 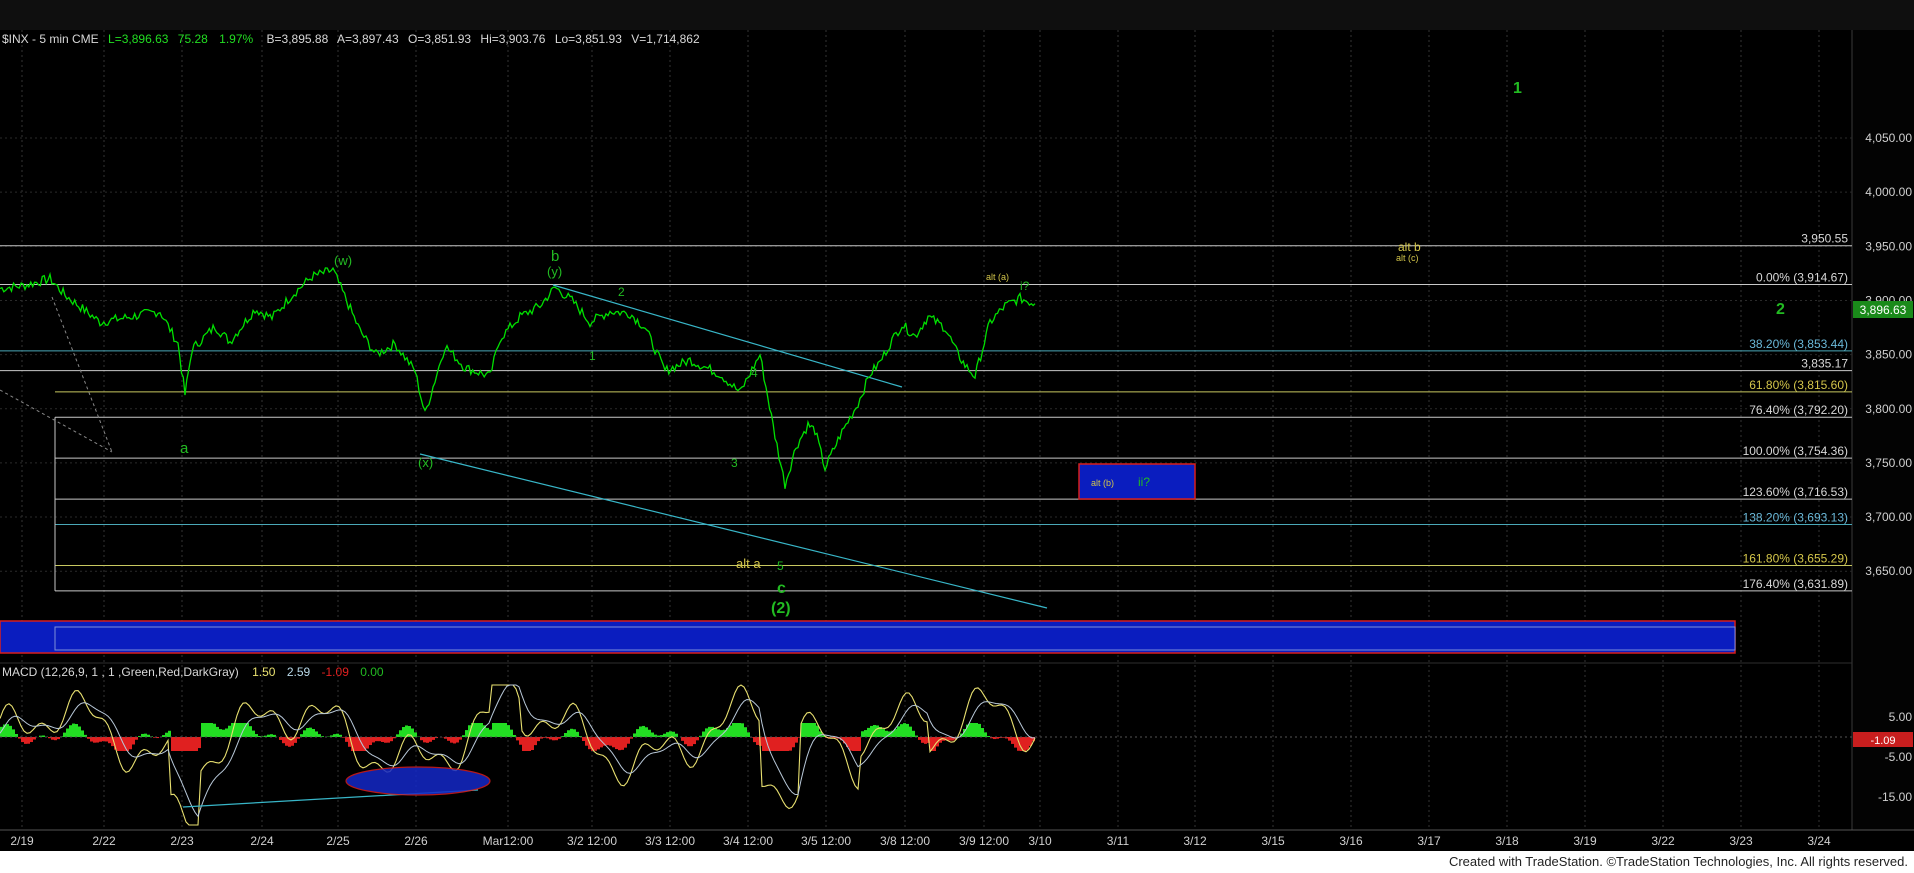 What do you see at coordinates (1663, 841) in the screenshot?
I see `time-axis-label: 3/22` at bounding box center [1663, 841].